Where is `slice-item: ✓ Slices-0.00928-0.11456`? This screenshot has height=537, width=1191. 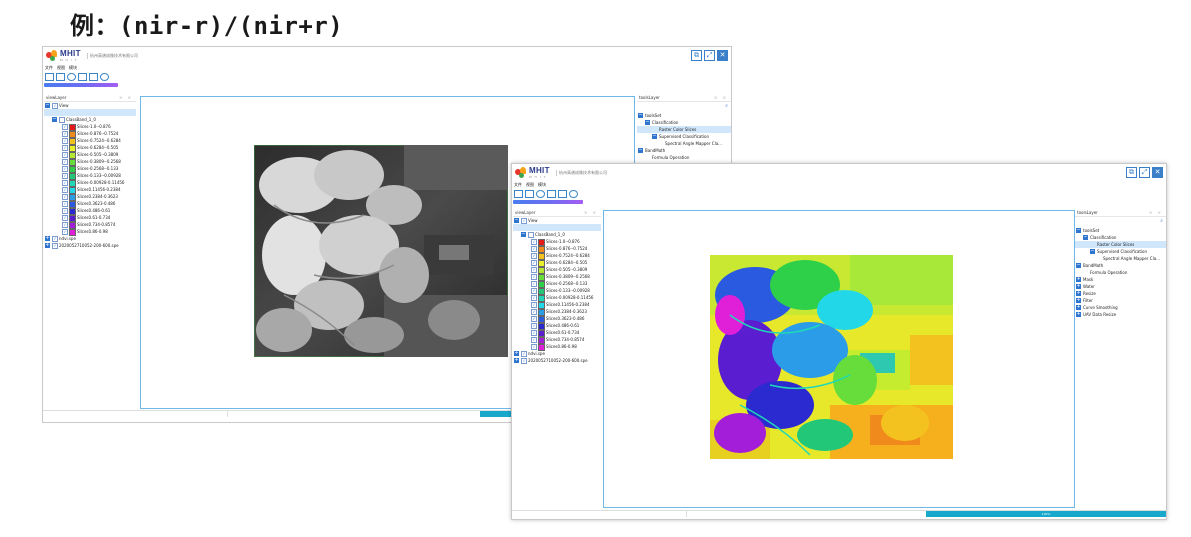
slice-item: ✓ Slices-0.00928-0.11456 is located at coordinates (557, 298).